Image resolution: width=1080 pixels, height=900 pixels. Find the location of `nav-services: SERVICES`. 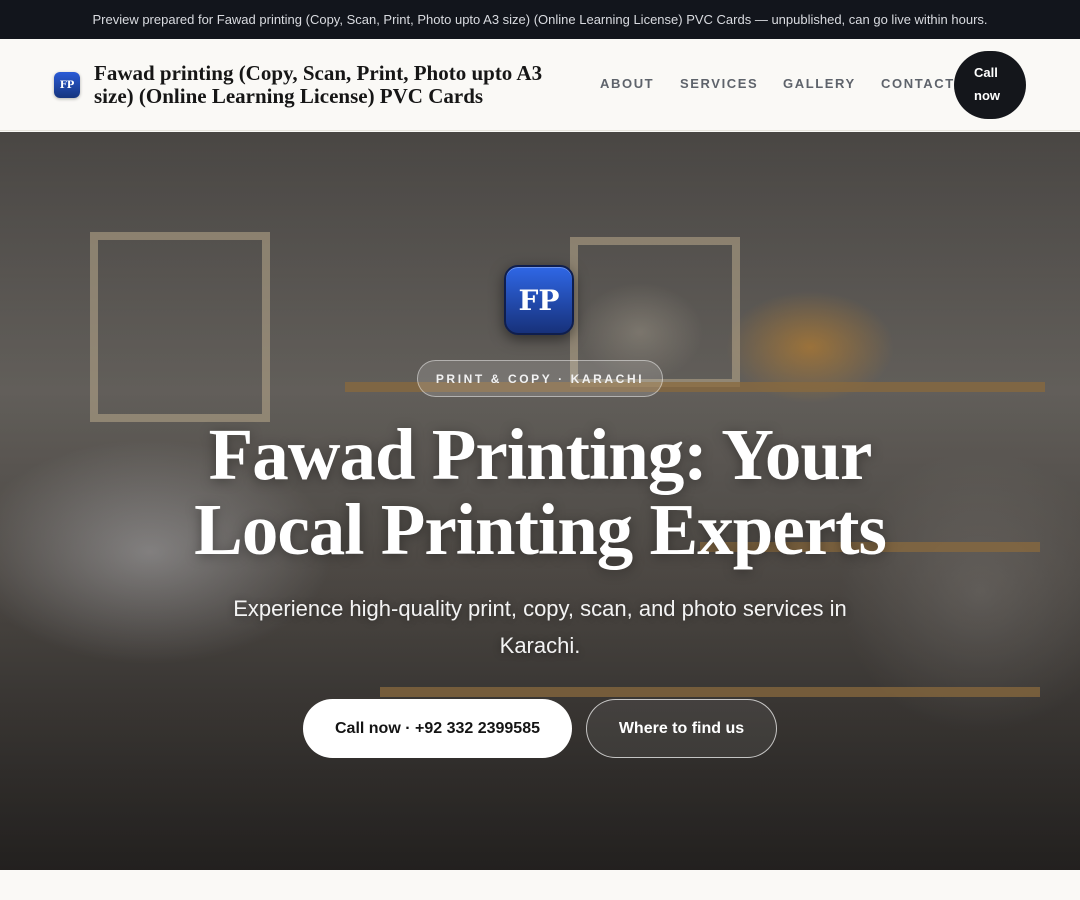

nav-services: SERVICES is located at coordinates (719, 83).